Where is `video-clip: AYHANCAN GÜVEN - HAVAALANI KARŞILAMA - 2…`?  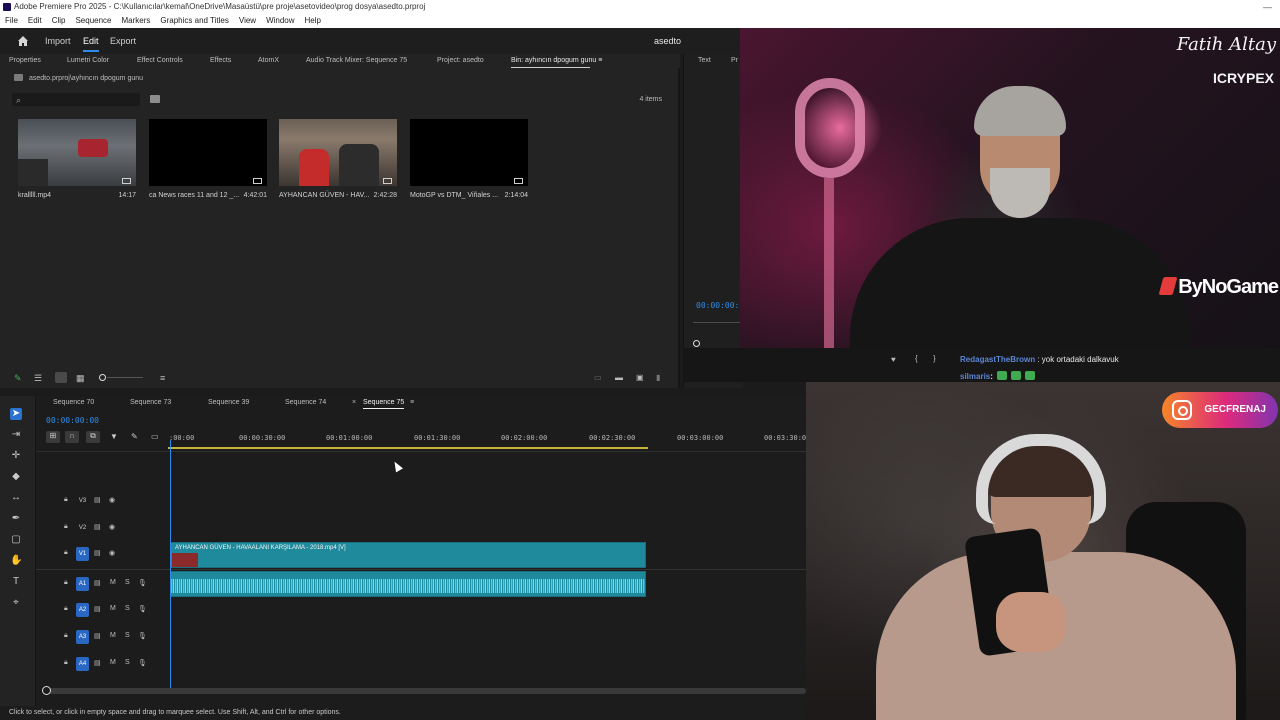 video-clip: AYHANCAN GÜVEN - HAVAALANI KARŞILAMA - 2… is located at coordinates (408, 555).